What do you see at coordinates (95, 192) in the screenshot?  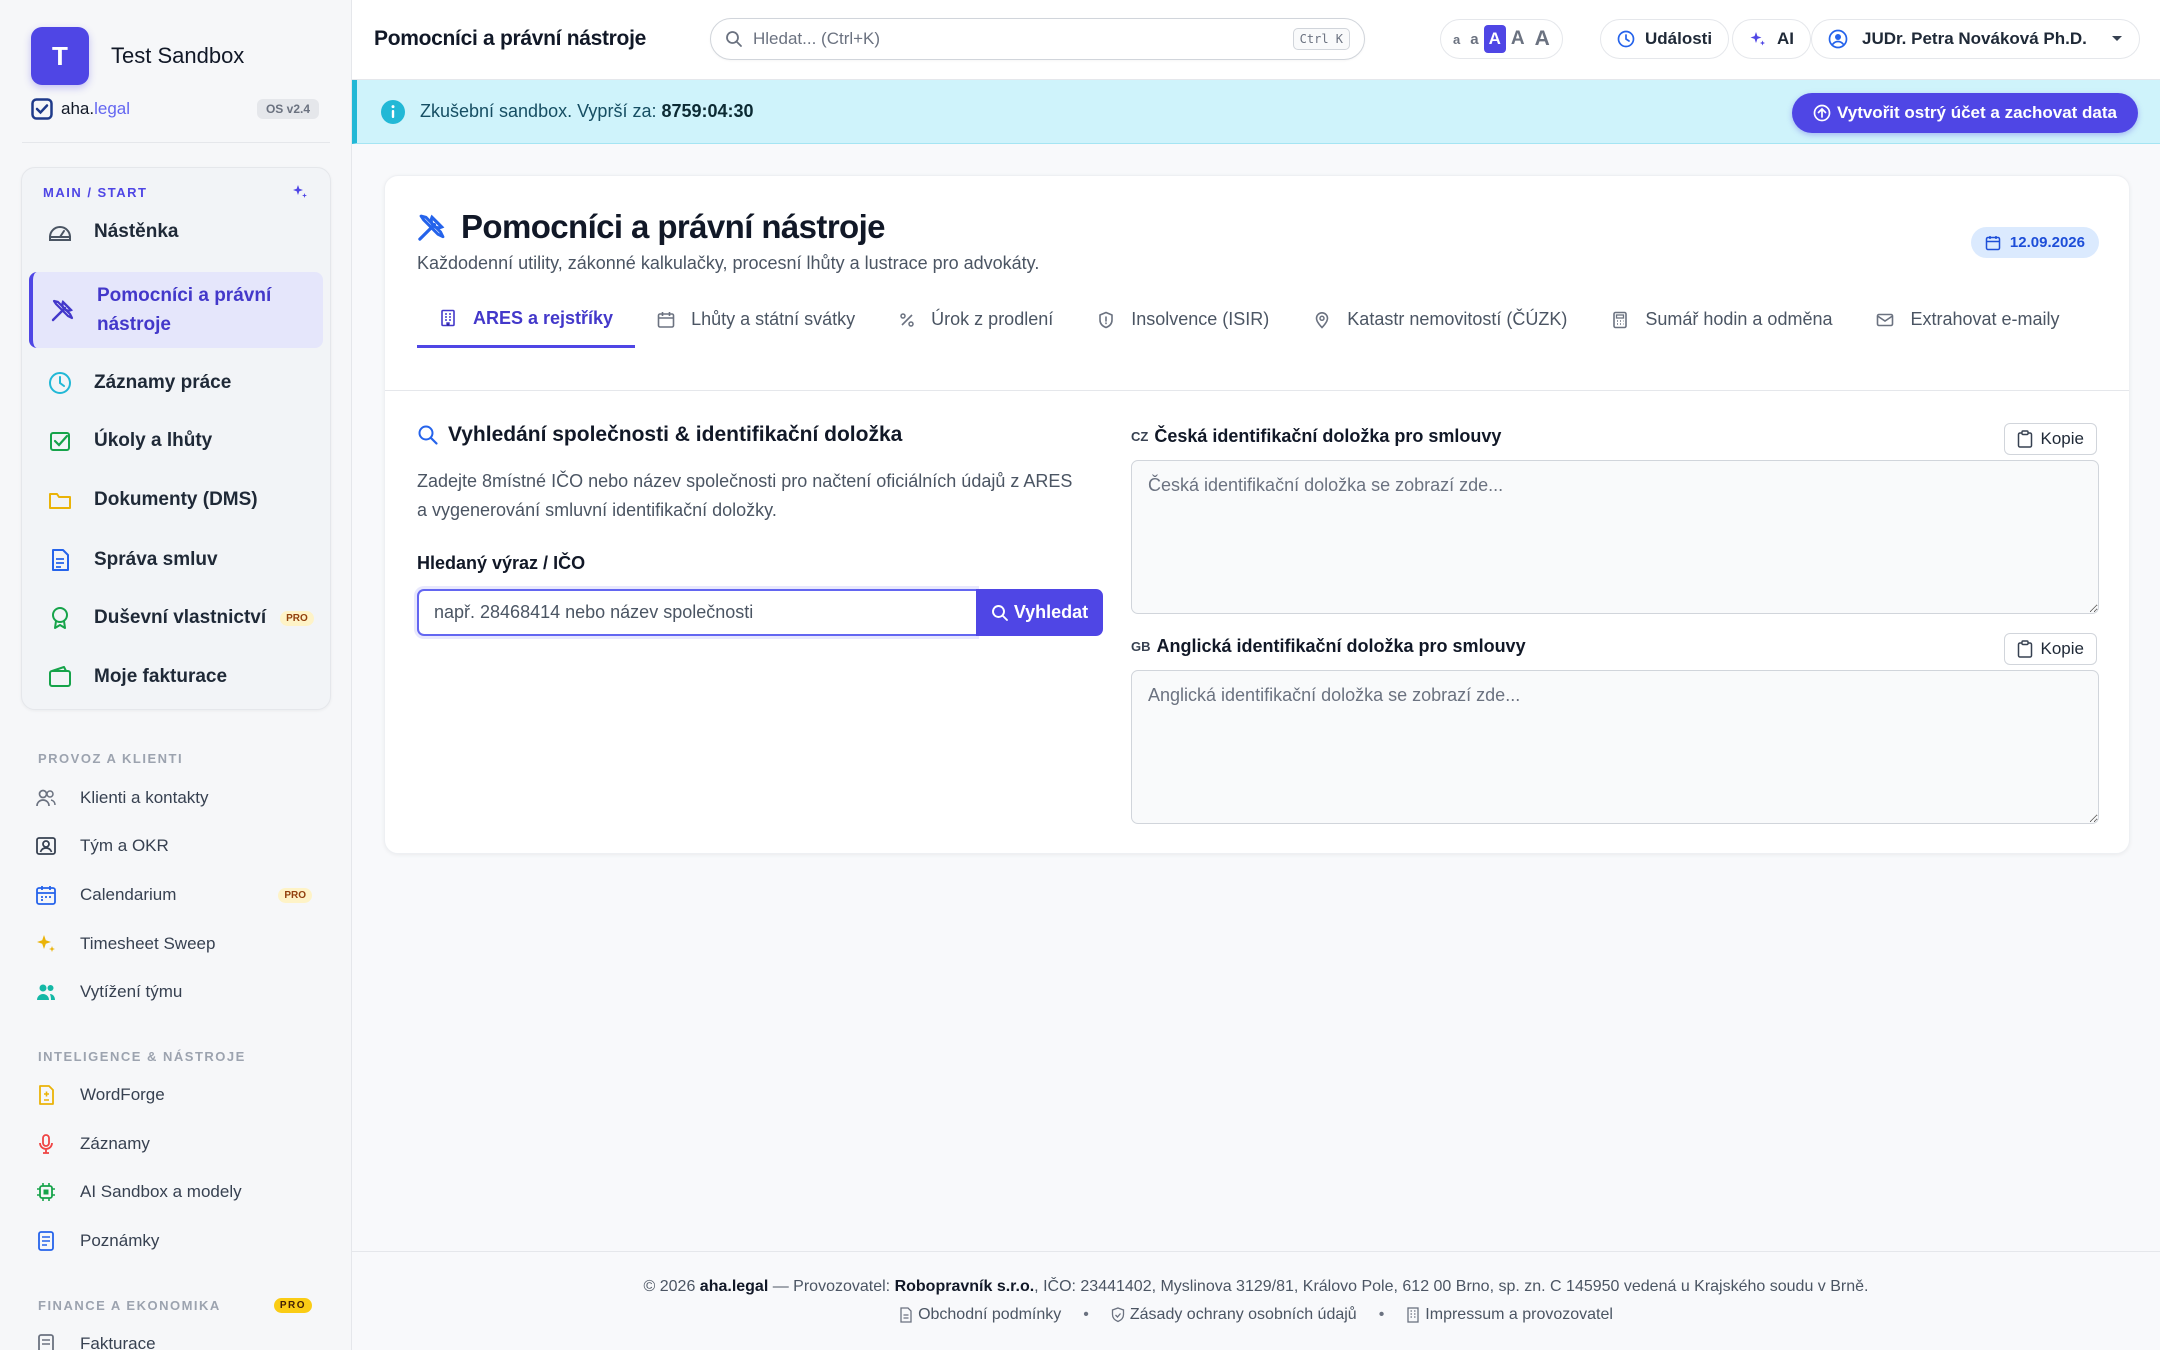 I see `section-title-main: MAIN / START` at bounding box center [95, 192].